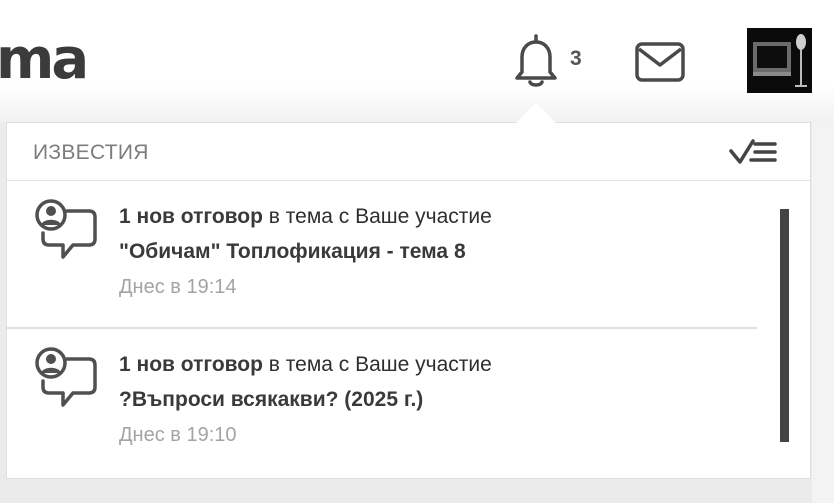  What do you see at coordinates (576, 59) in the screenshot?
I see `notification-count-badge: 3` at bounding box center [576, 59].